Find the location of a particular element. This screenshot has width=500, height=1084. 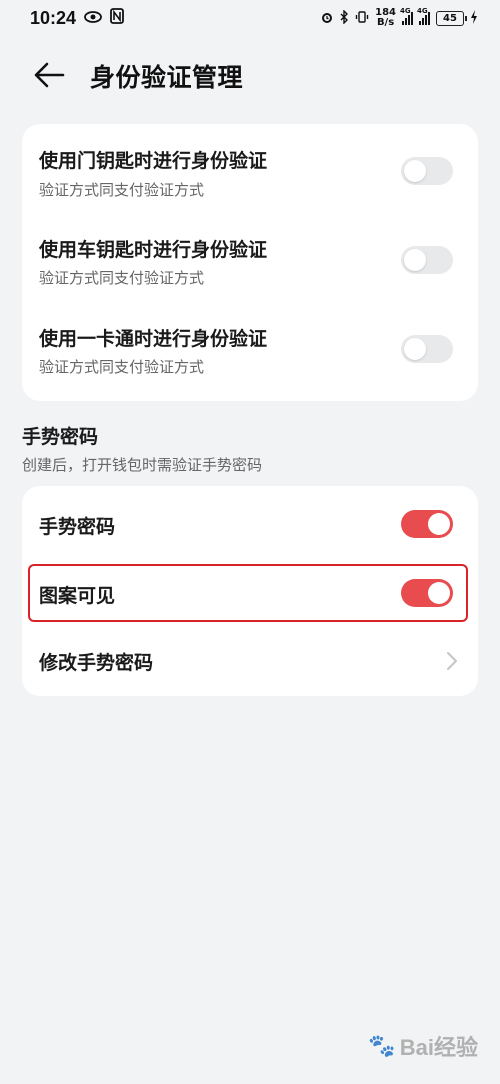

battery-icon: 45 is located at coordinates (451, 18).